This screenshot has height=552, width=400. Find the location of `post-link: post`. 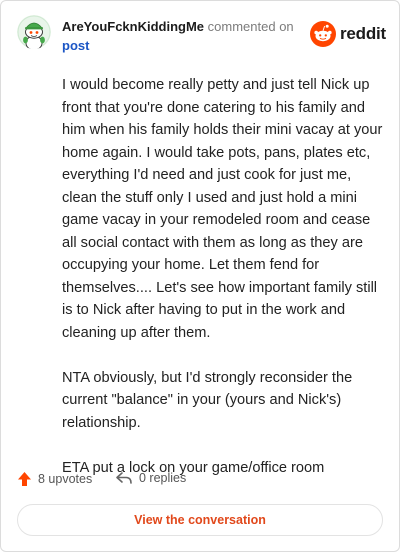

post-link: post is located at coordinates (75, 45).